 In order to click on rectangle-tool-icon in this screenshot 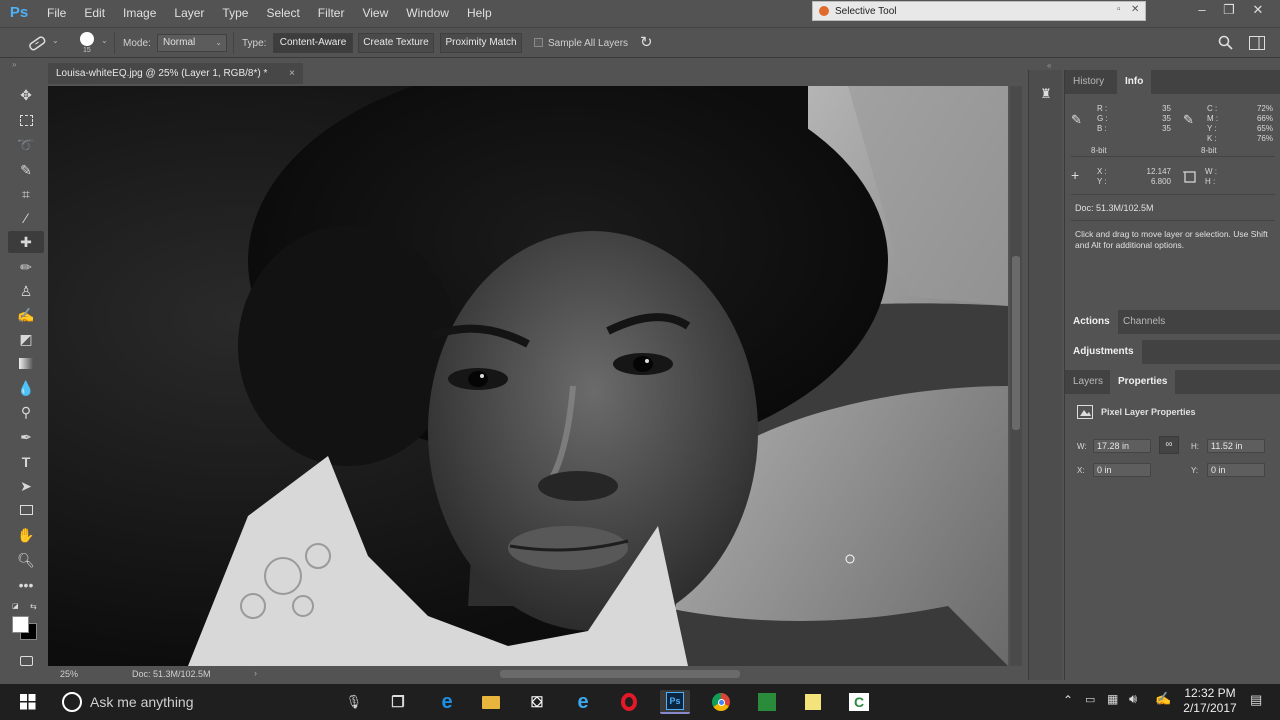, I will do `click(26, 510)`.